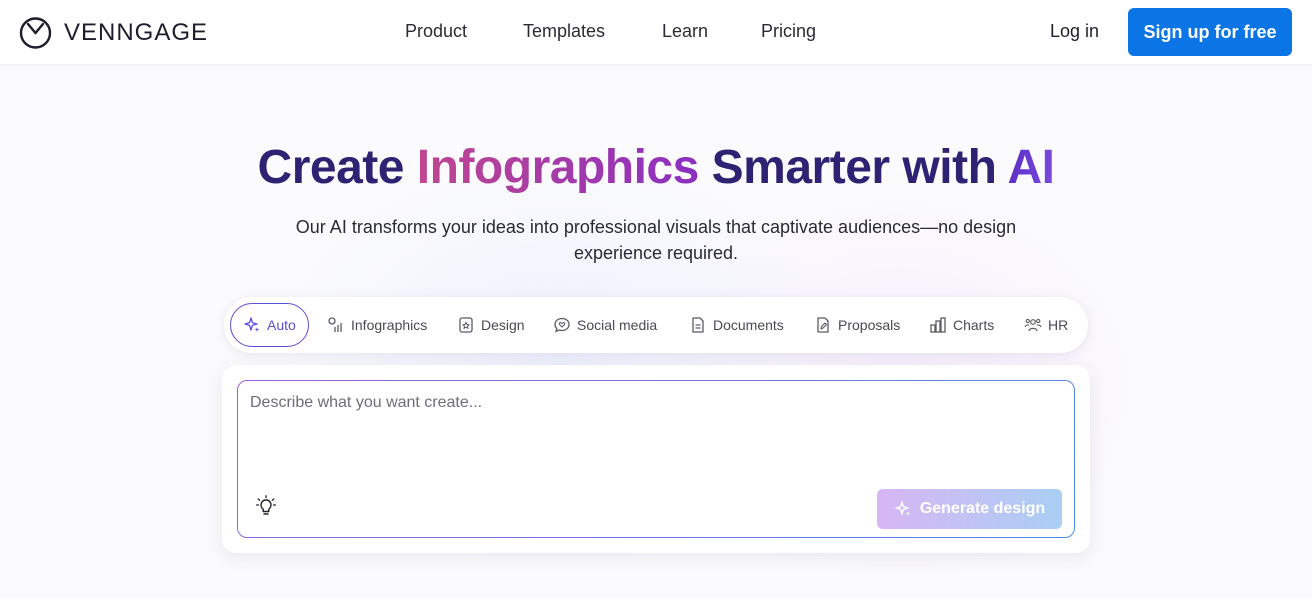  I want to click on lightbulb-icon, so click(266, 506).